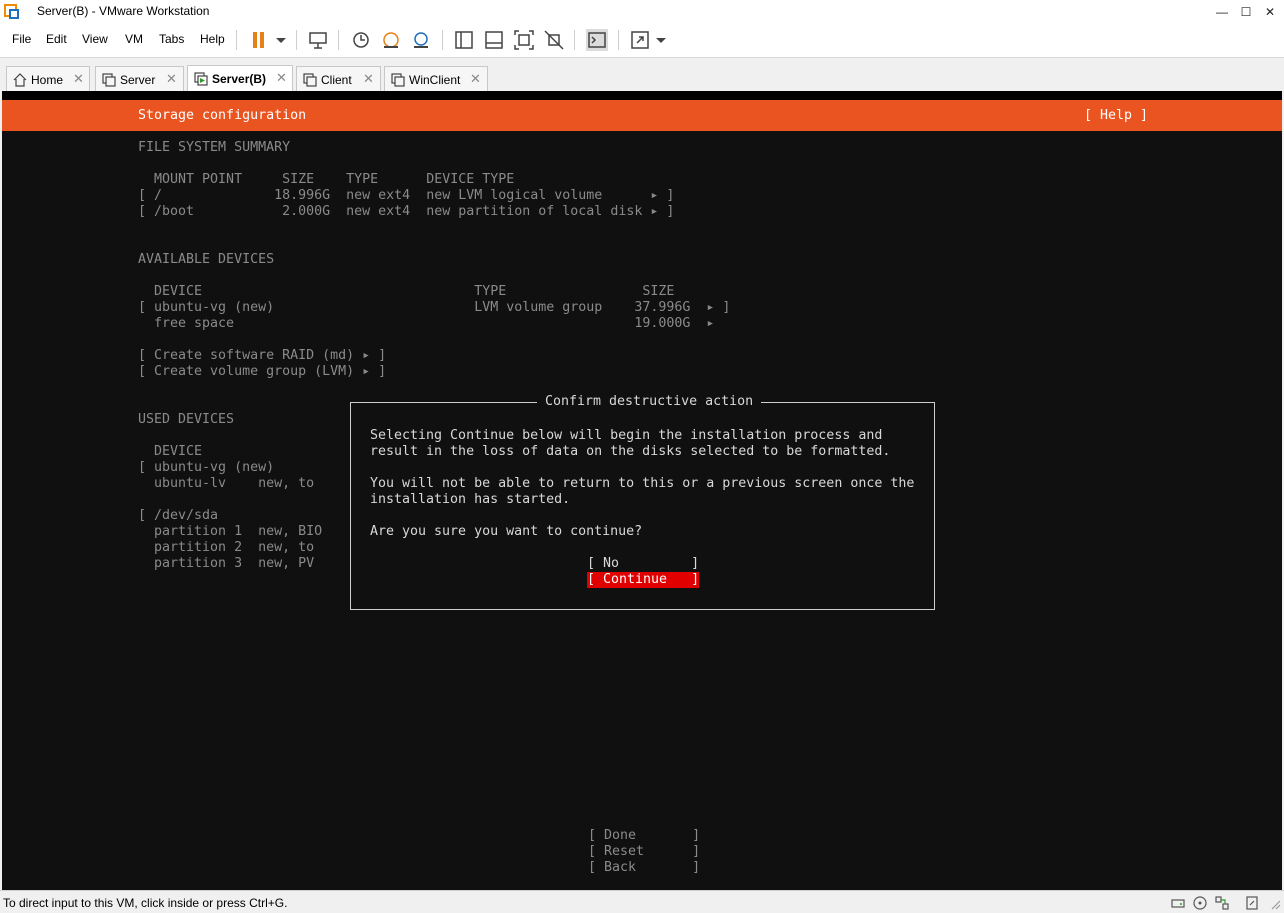 The width and height of the screenshot is (1284, 913). I want to click on used-device-line: DEVICE, so click(170, 451).